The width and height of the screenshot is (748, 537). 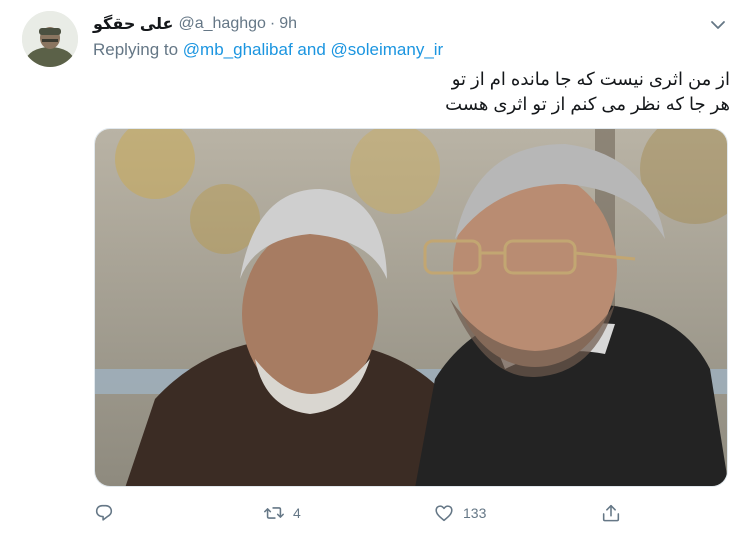 I want to click on avatar, so click(x=50, y=39).